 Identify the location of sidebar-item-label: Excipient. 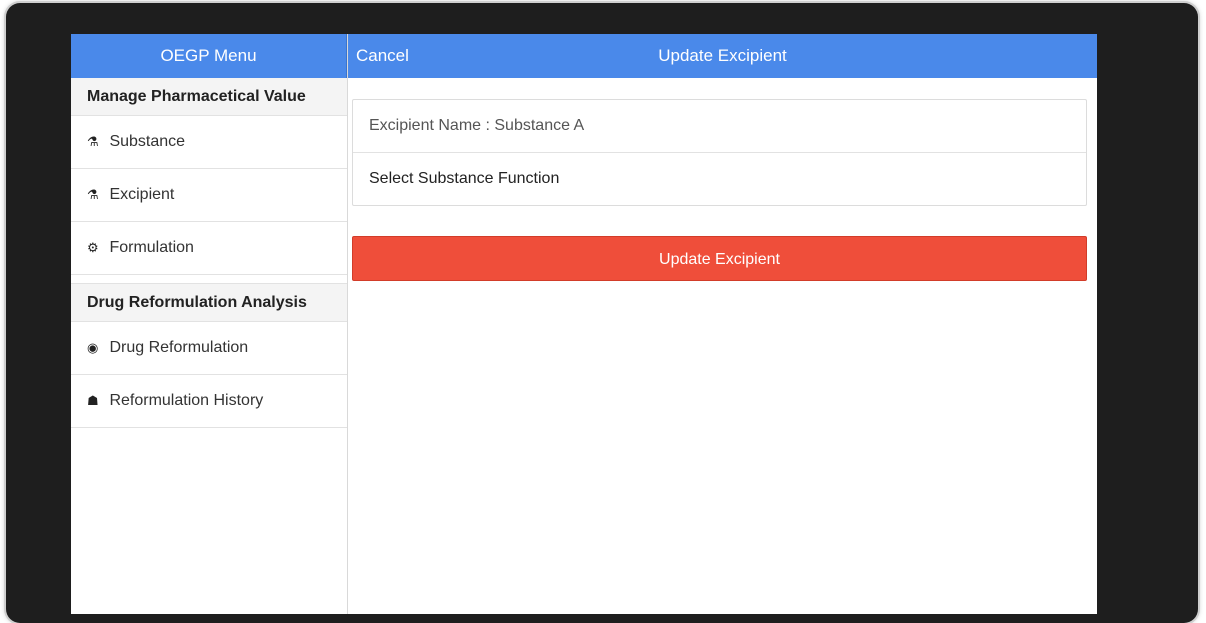
(142, 194).